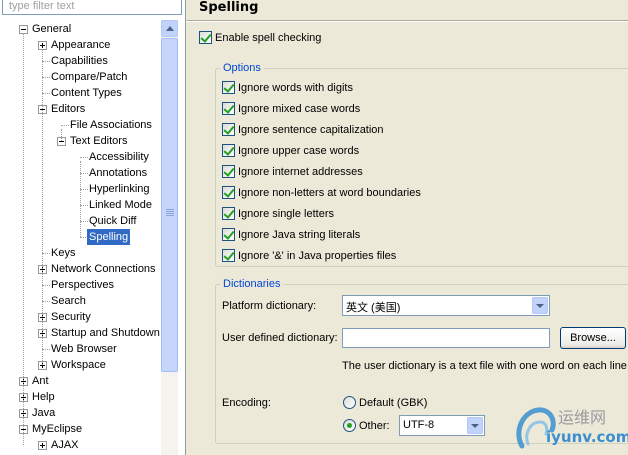 The image size is (628, 455). Describe the element at coordinates (587, 437) in the screenshot. I see `watermark-en-text: iyunv.com` at that location.